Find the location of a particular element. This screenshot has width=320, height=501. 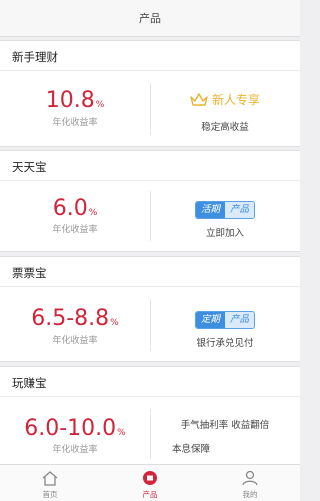

rate-value: 10.8% is located at coordinates (75, 100).